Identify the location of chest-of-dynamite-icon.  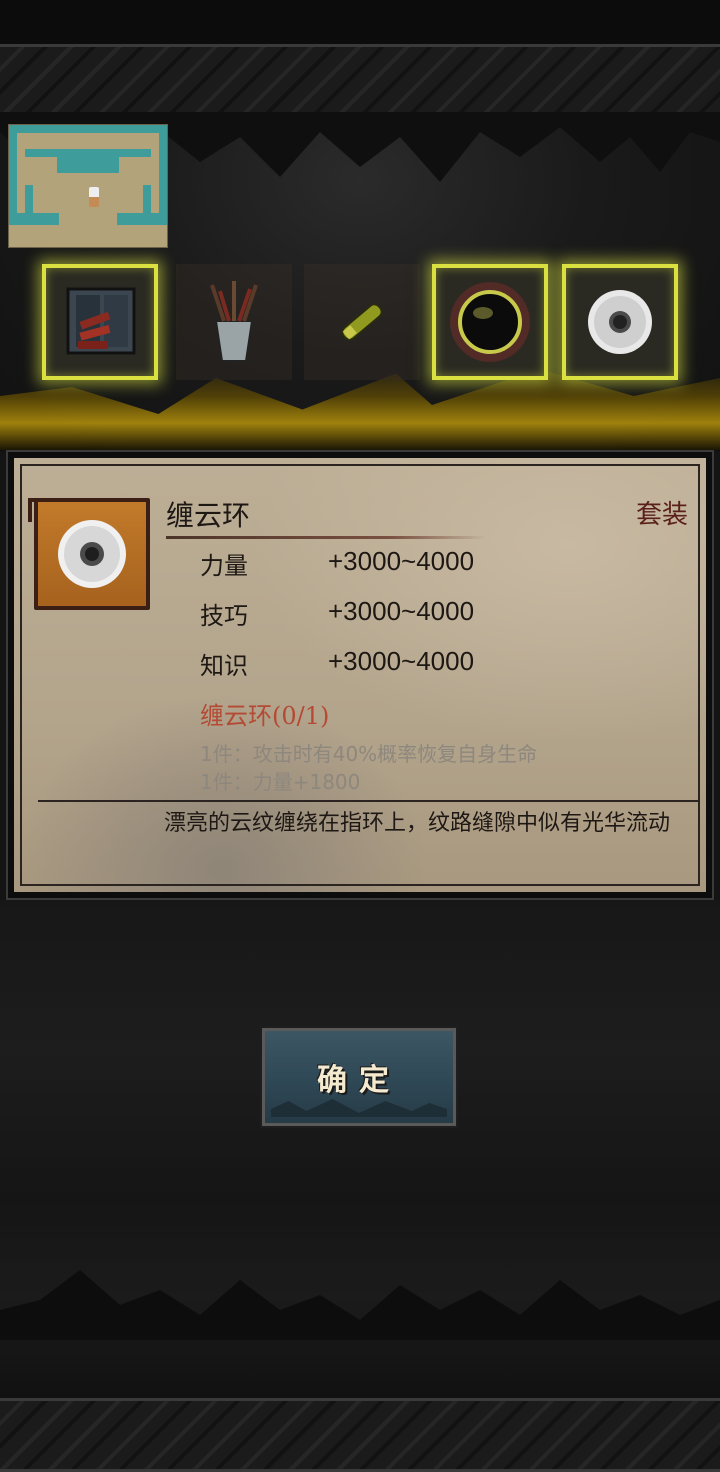
(101, 321).